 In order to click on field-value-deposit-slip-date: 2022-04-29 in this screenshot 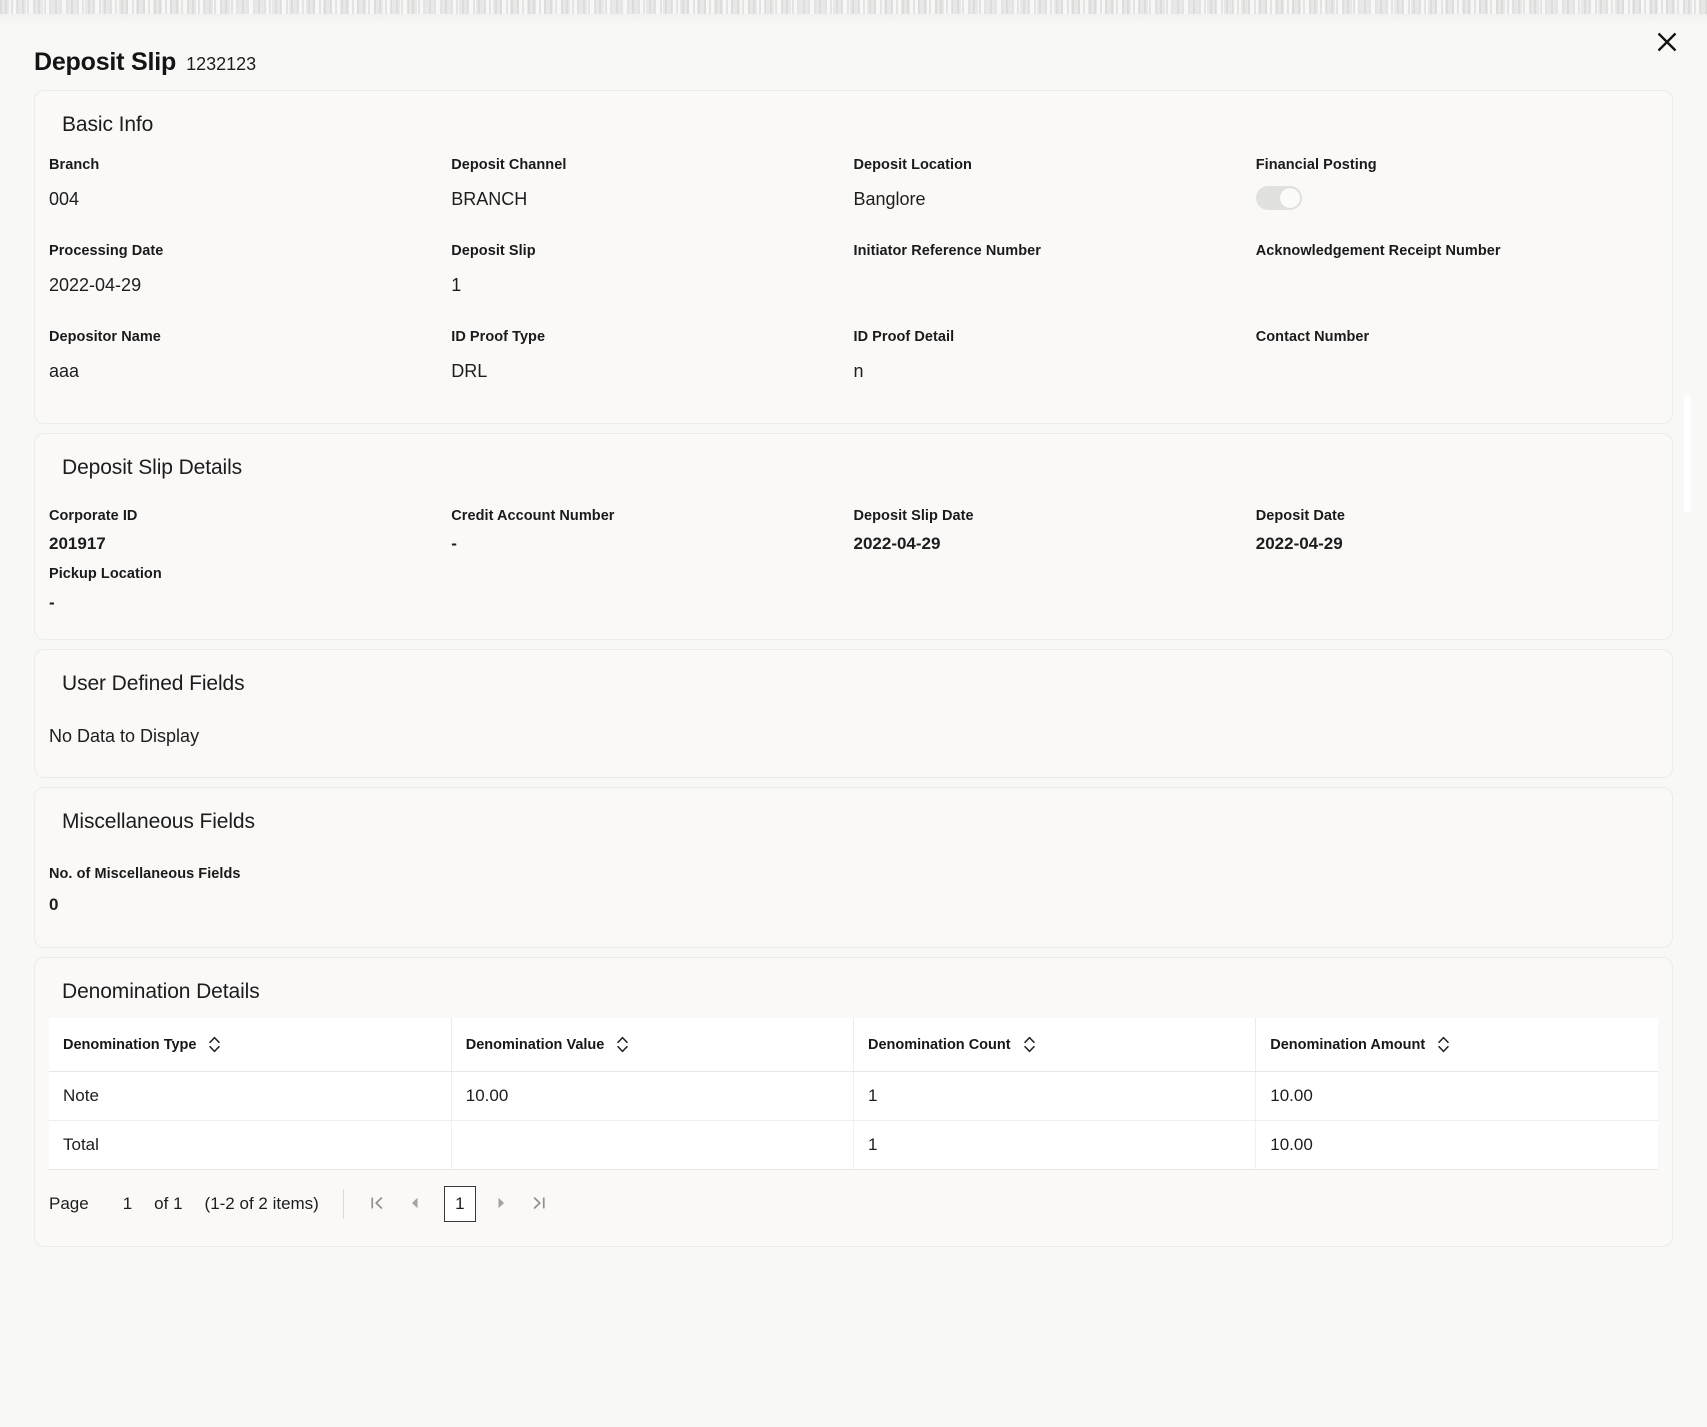, I will do `click(897, 544)`.